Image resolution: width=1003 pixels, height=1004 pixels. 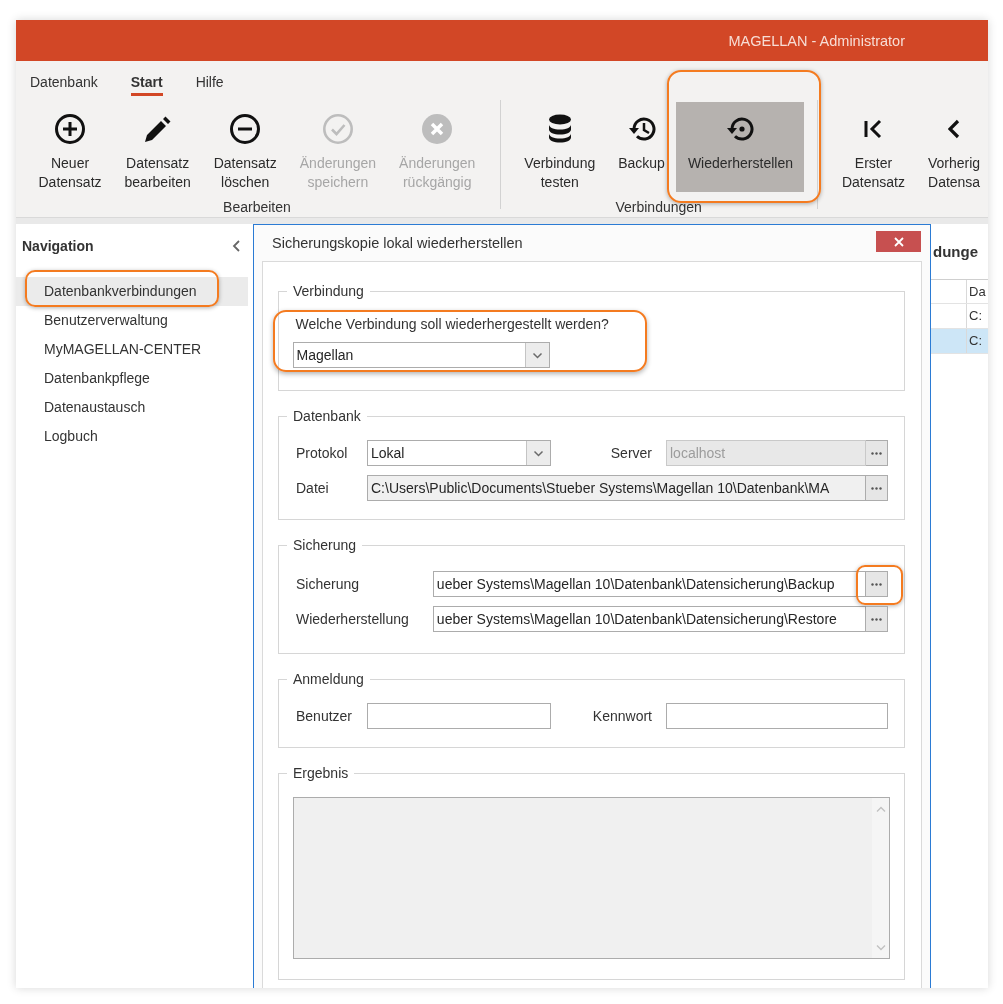 I want to click on input-field: ueber Systems\Magellan 10\Datenbank\Datensicherung\Restore, so click(x=649, y=619).